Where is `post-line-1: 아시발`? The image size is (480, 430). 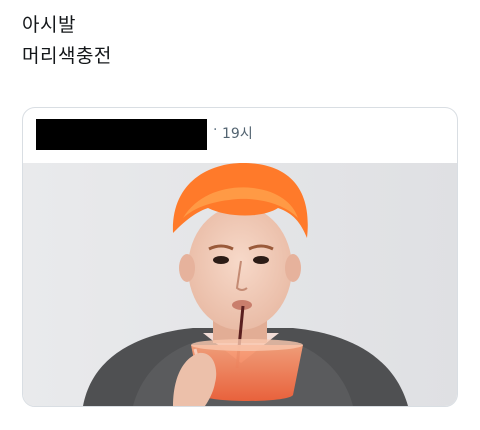 post-line-1: 아시발 is located at coordinates (49, 25).